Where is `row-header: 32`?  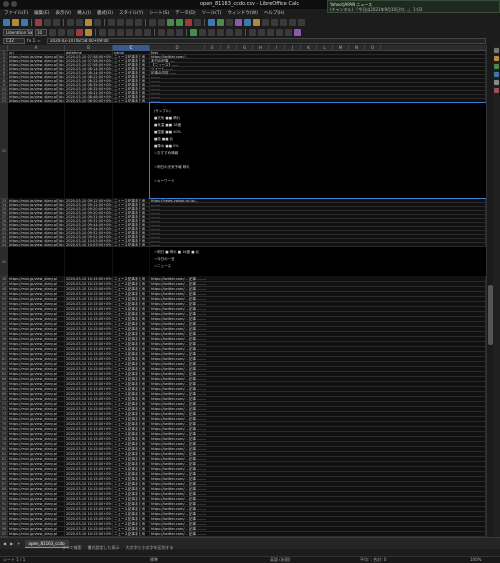
row-header: 32 is located at coordinates (4, 151).